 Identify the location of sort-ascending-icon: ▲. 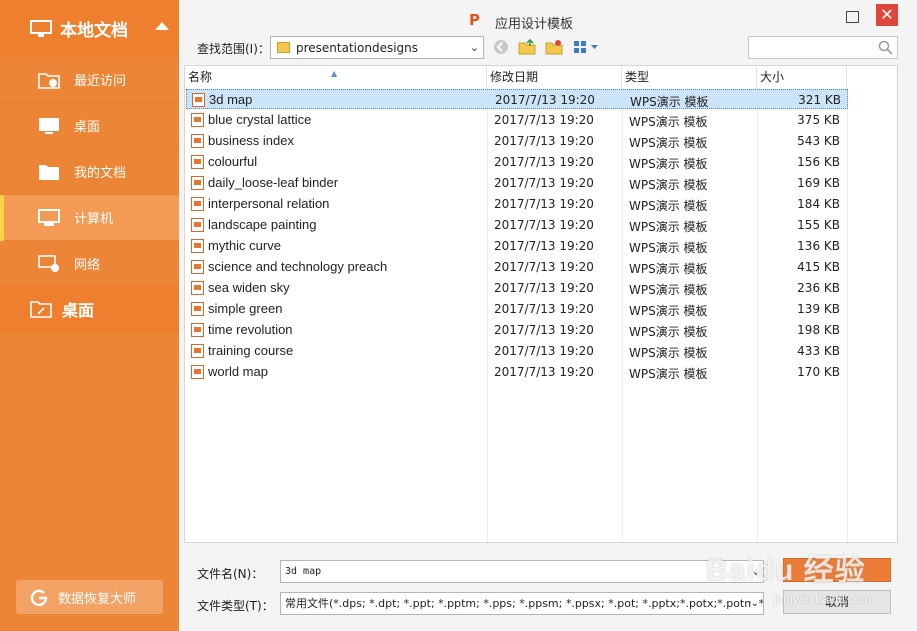
(334, 73).